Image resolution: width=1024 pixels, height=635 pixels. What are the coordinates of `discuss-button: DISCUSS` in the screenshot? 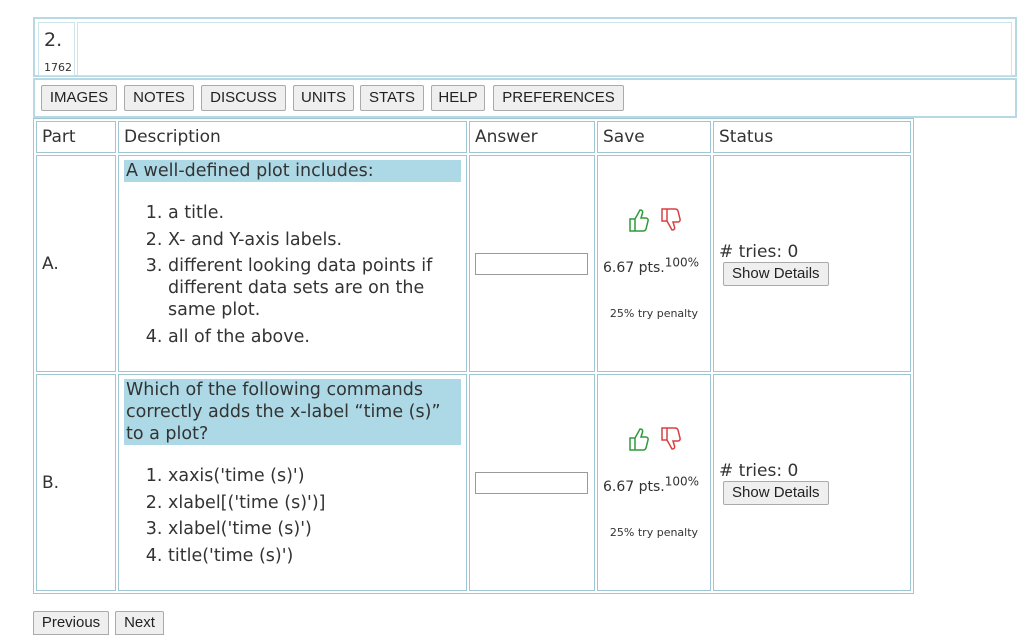 It's located at (243, 98).